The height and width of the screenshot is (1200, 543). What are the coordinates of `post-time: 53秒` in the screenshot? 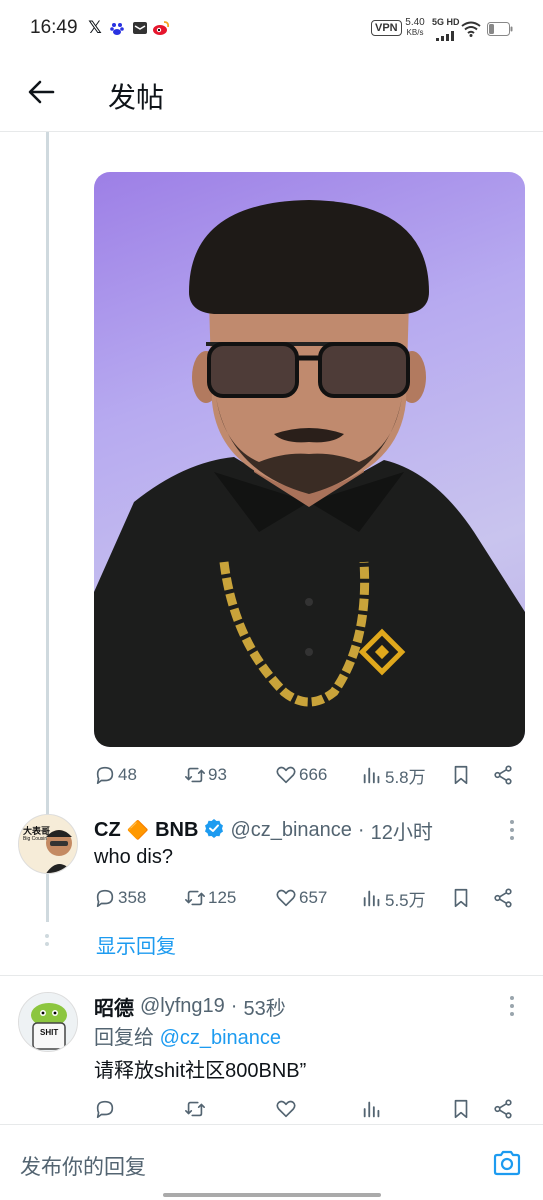 It's located at (264, 1006).